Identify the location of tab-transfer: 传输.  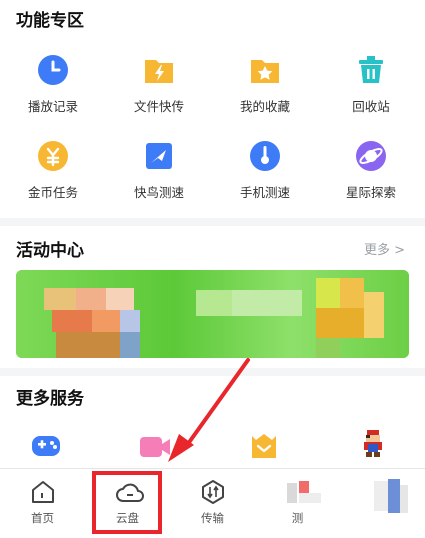
(212, 503).